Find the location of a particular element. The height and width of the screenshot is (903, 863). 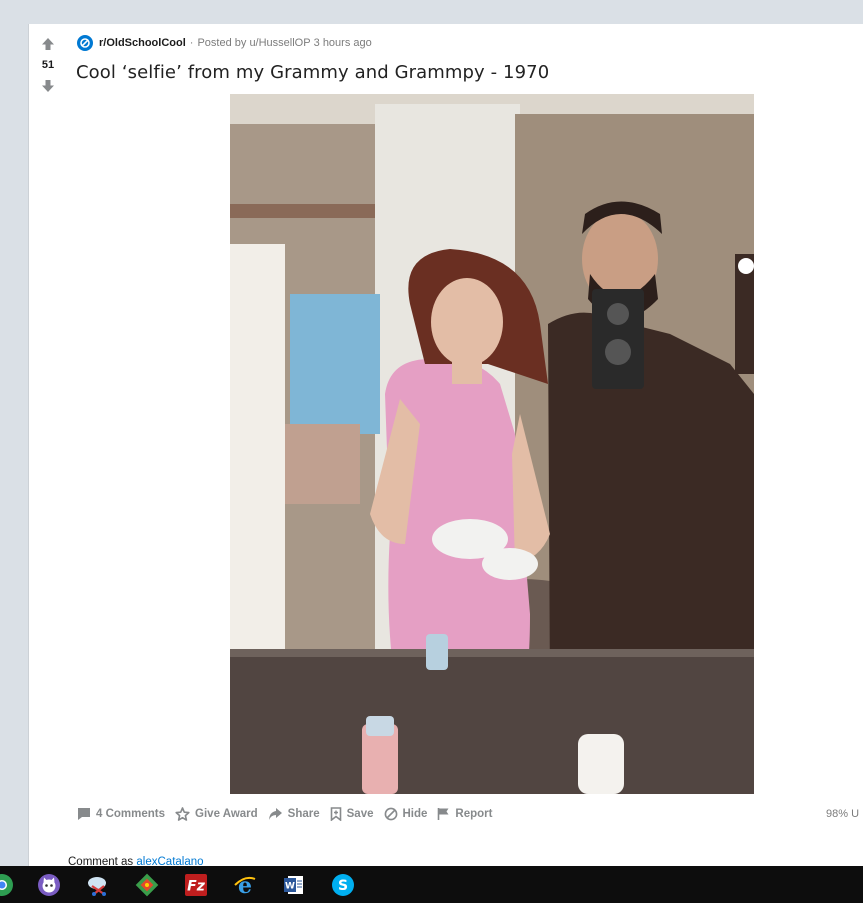

word-icon: W is located at coordinates (294, 885).